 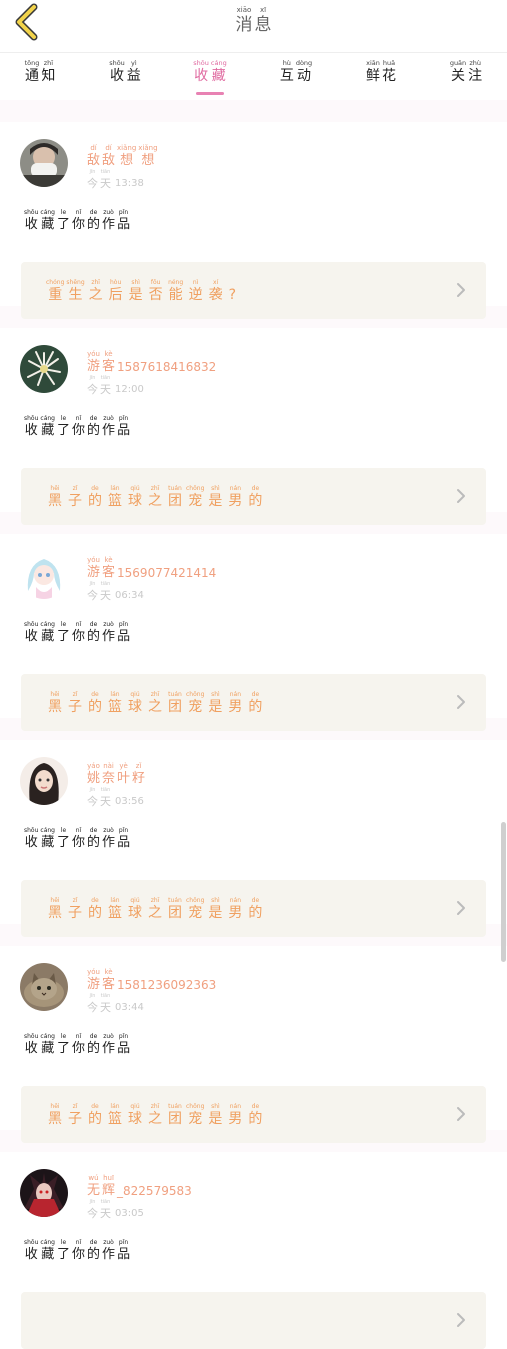 What do you see at coordinates (215, 501) in the screenshot?
I see `hanzi: 是` at bounding box center [215, 501].